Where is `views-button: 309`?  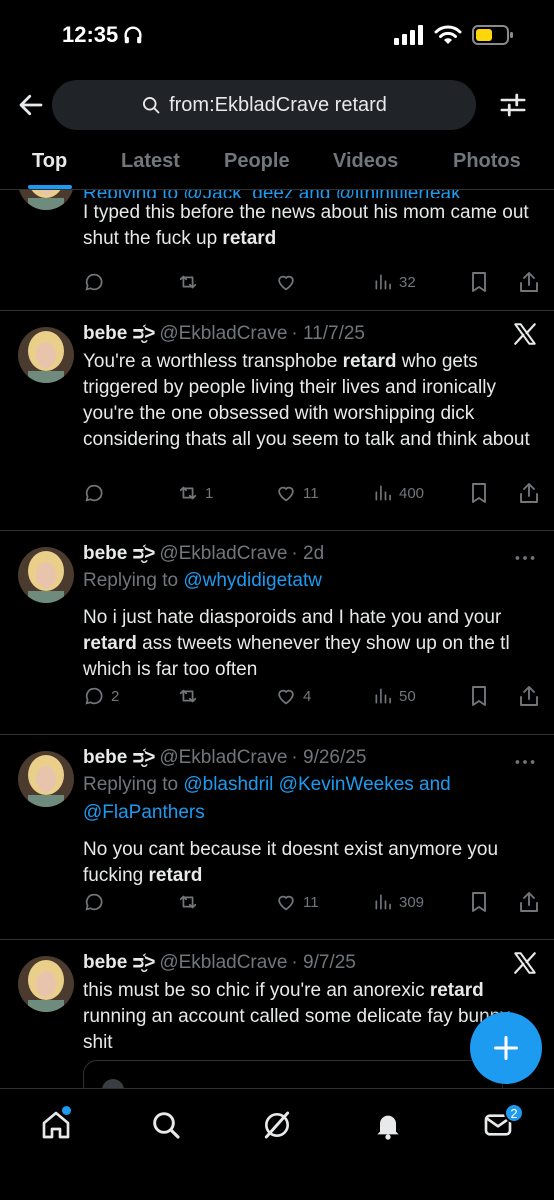 views-button: 309 is located at coordinates (398, 902).